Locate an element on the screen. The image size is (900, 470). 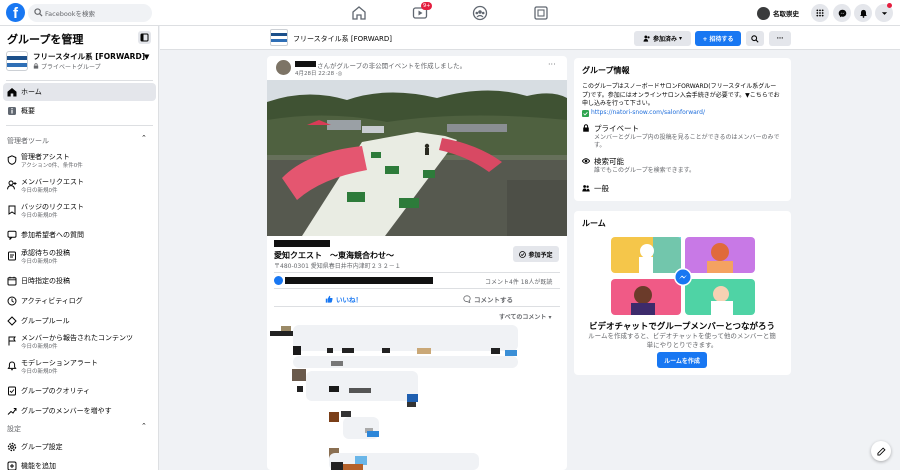
group-header-bar: フリースタイル系 [FORWARD] 参加済み ▾ + 招待する ··· is located at coordinates (530, 38).